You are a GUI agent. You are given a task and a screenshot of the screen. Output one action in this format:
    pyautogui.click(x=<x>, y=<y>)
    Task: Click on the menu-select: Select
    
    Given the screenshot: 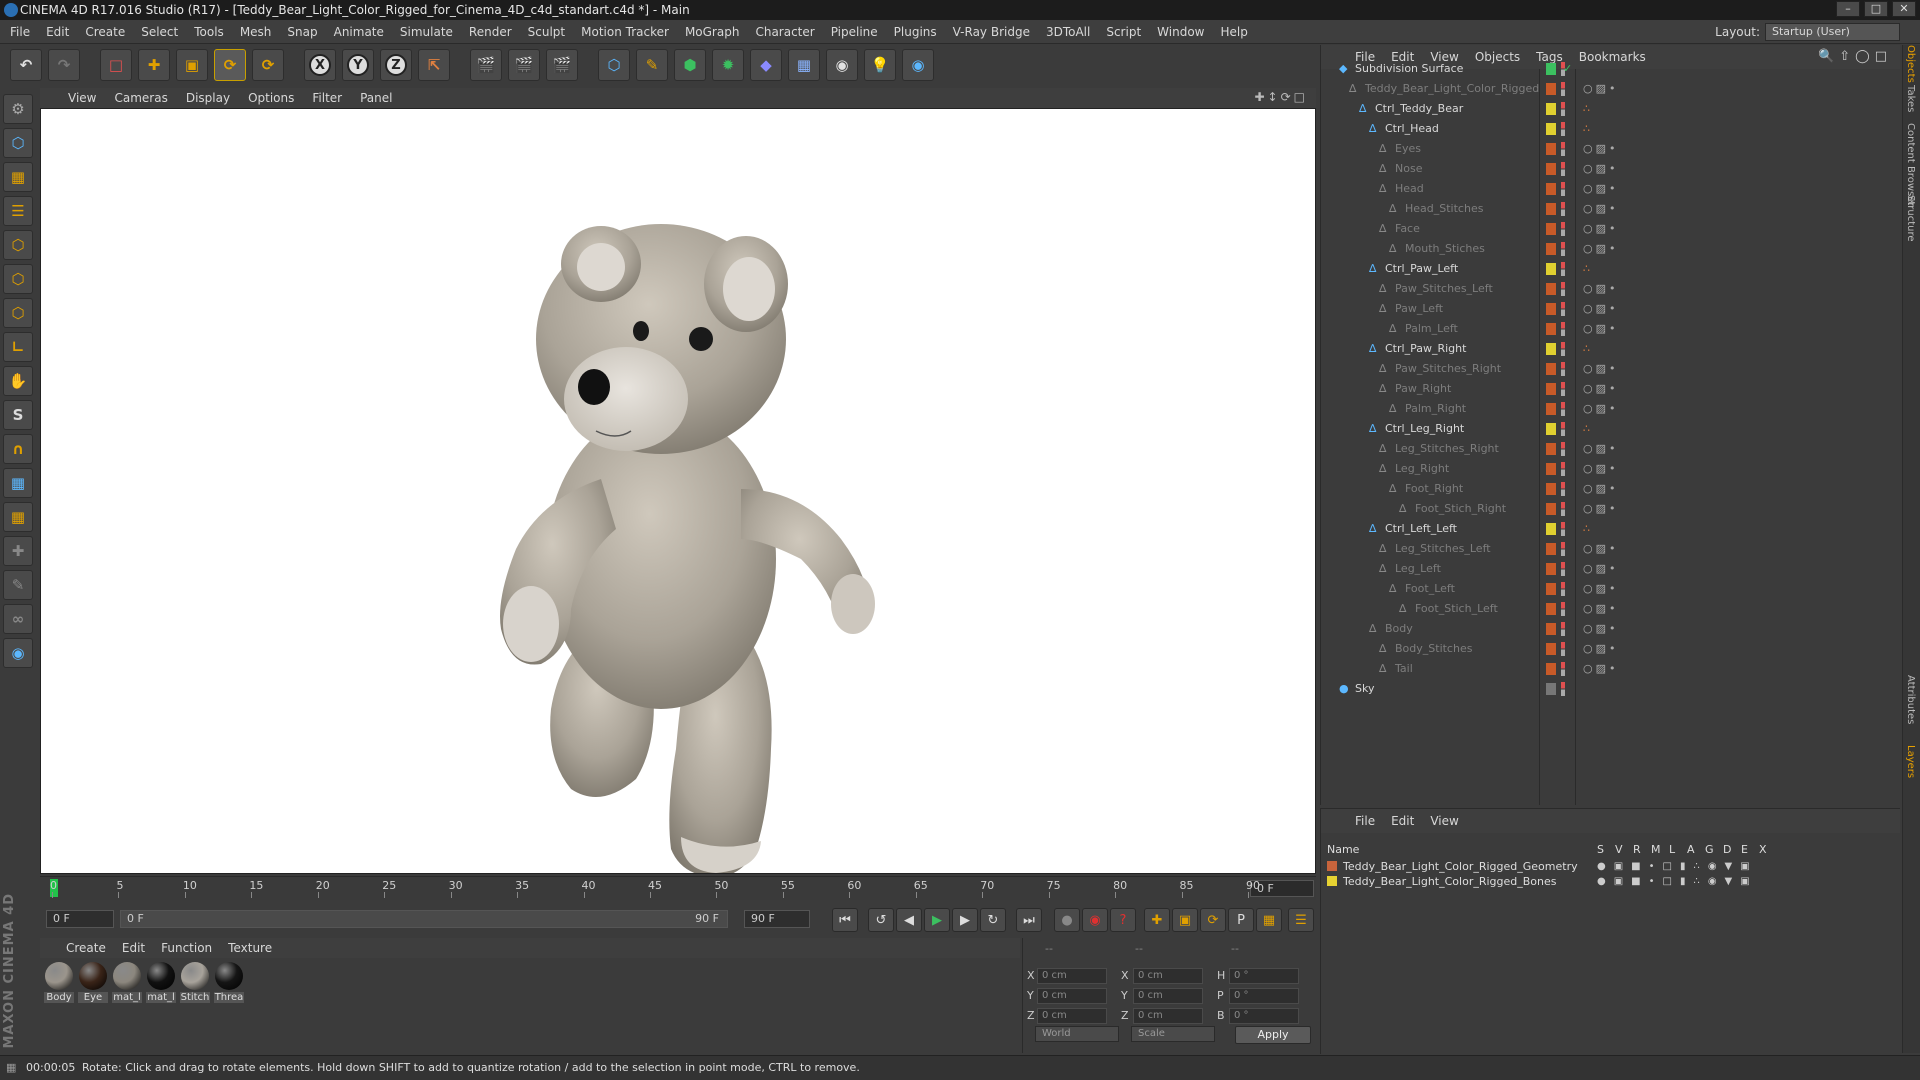 What is the action you would take?
    pyautogui.click(x=159, y=32)
    